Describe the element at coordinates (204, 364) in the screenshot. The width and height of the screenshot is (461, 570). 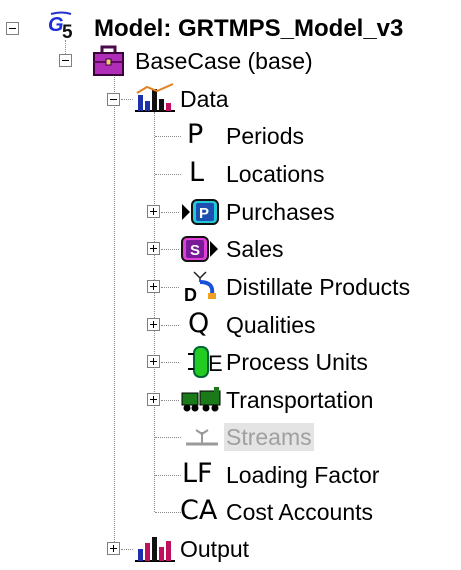
I see `process-unit-icon: E` at that location.